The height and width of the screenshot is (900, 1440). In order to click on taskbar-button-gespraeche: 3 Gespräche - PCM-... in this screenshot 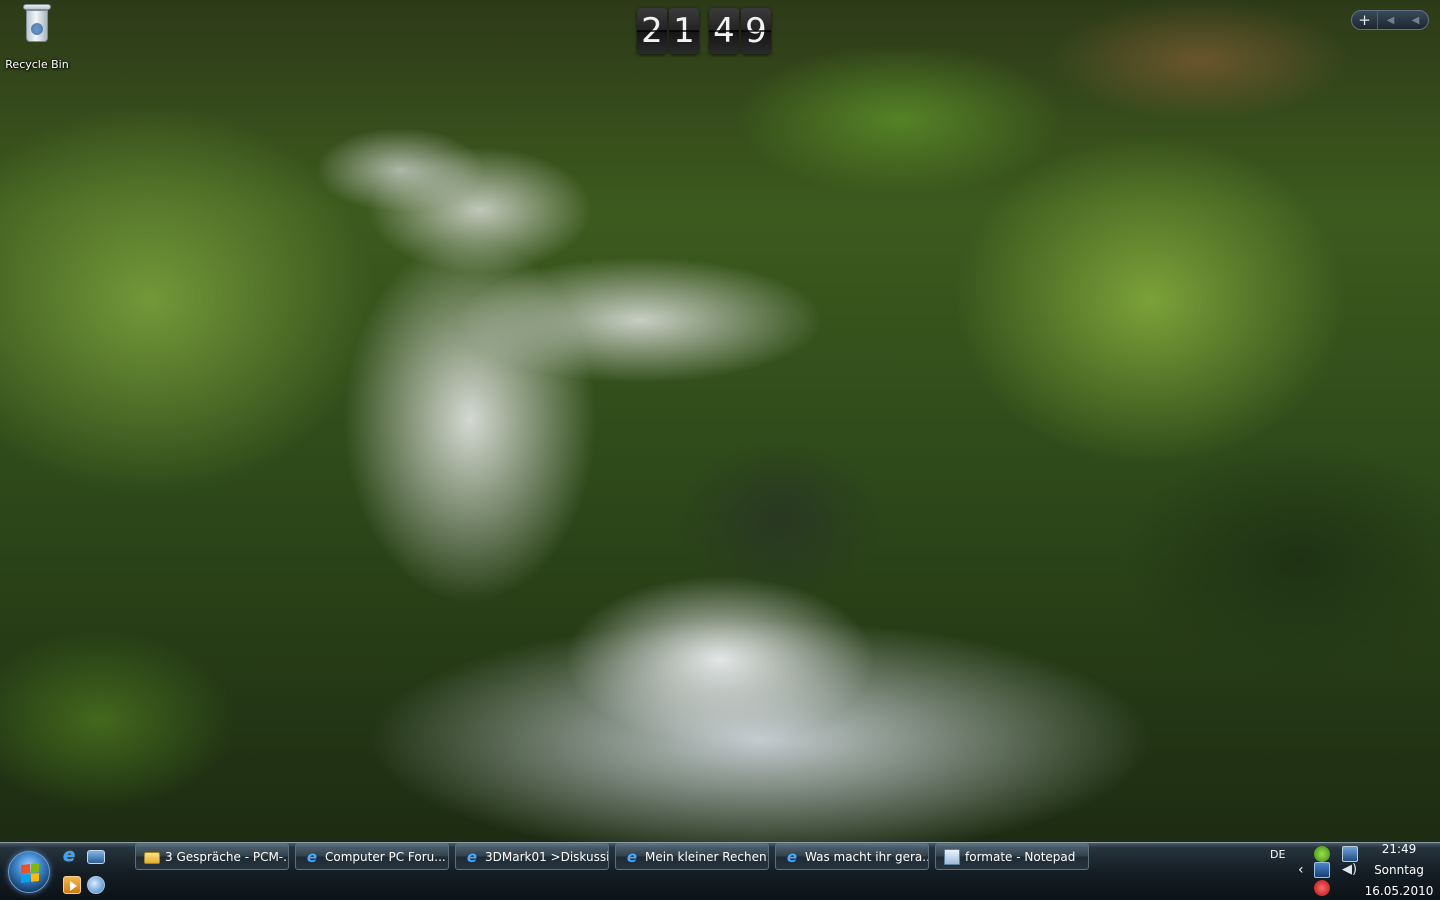, I will do `click(212, 856)`.